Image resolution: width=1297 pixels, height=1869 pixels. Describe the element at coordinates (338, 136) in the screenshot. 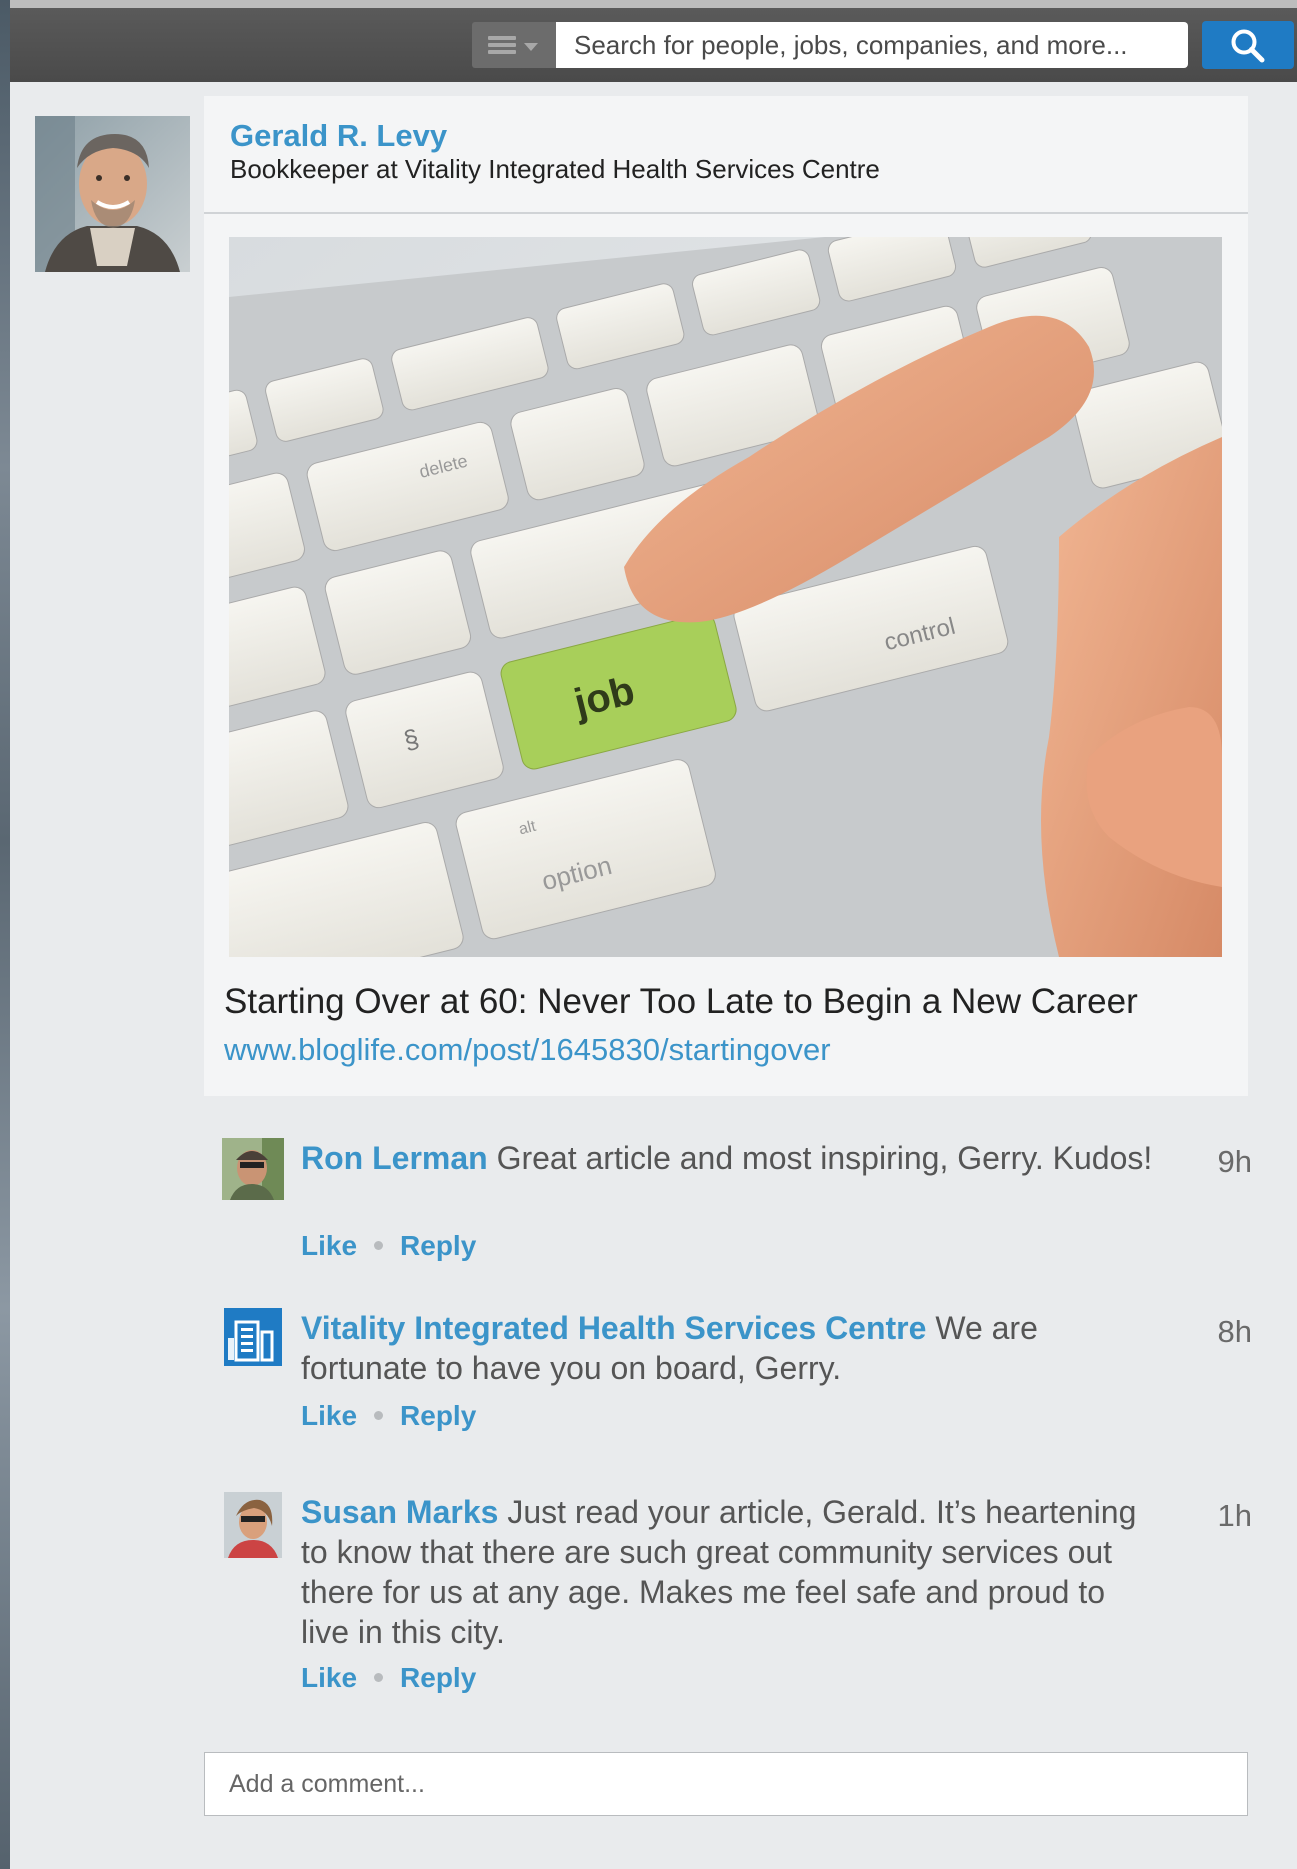

I see `author-name: Gerald R. Levy` at that location.